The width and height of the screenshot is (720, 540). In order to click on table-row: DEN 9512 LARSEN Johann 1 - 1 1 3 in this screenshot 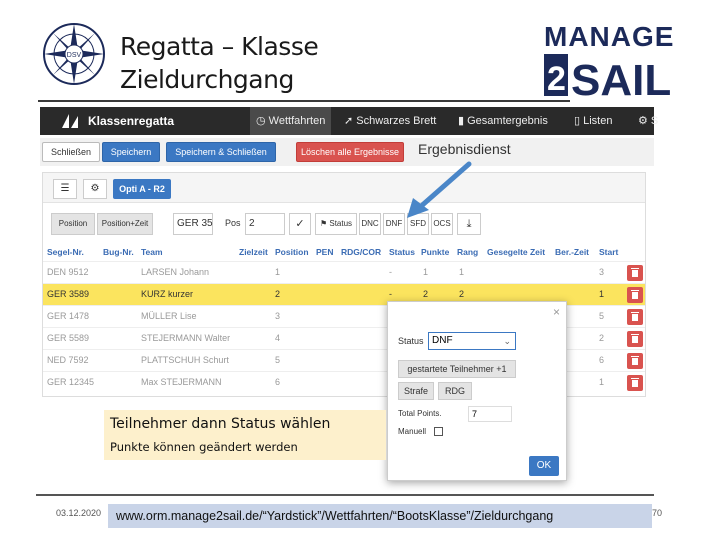, I will do `click(344, 272)`.